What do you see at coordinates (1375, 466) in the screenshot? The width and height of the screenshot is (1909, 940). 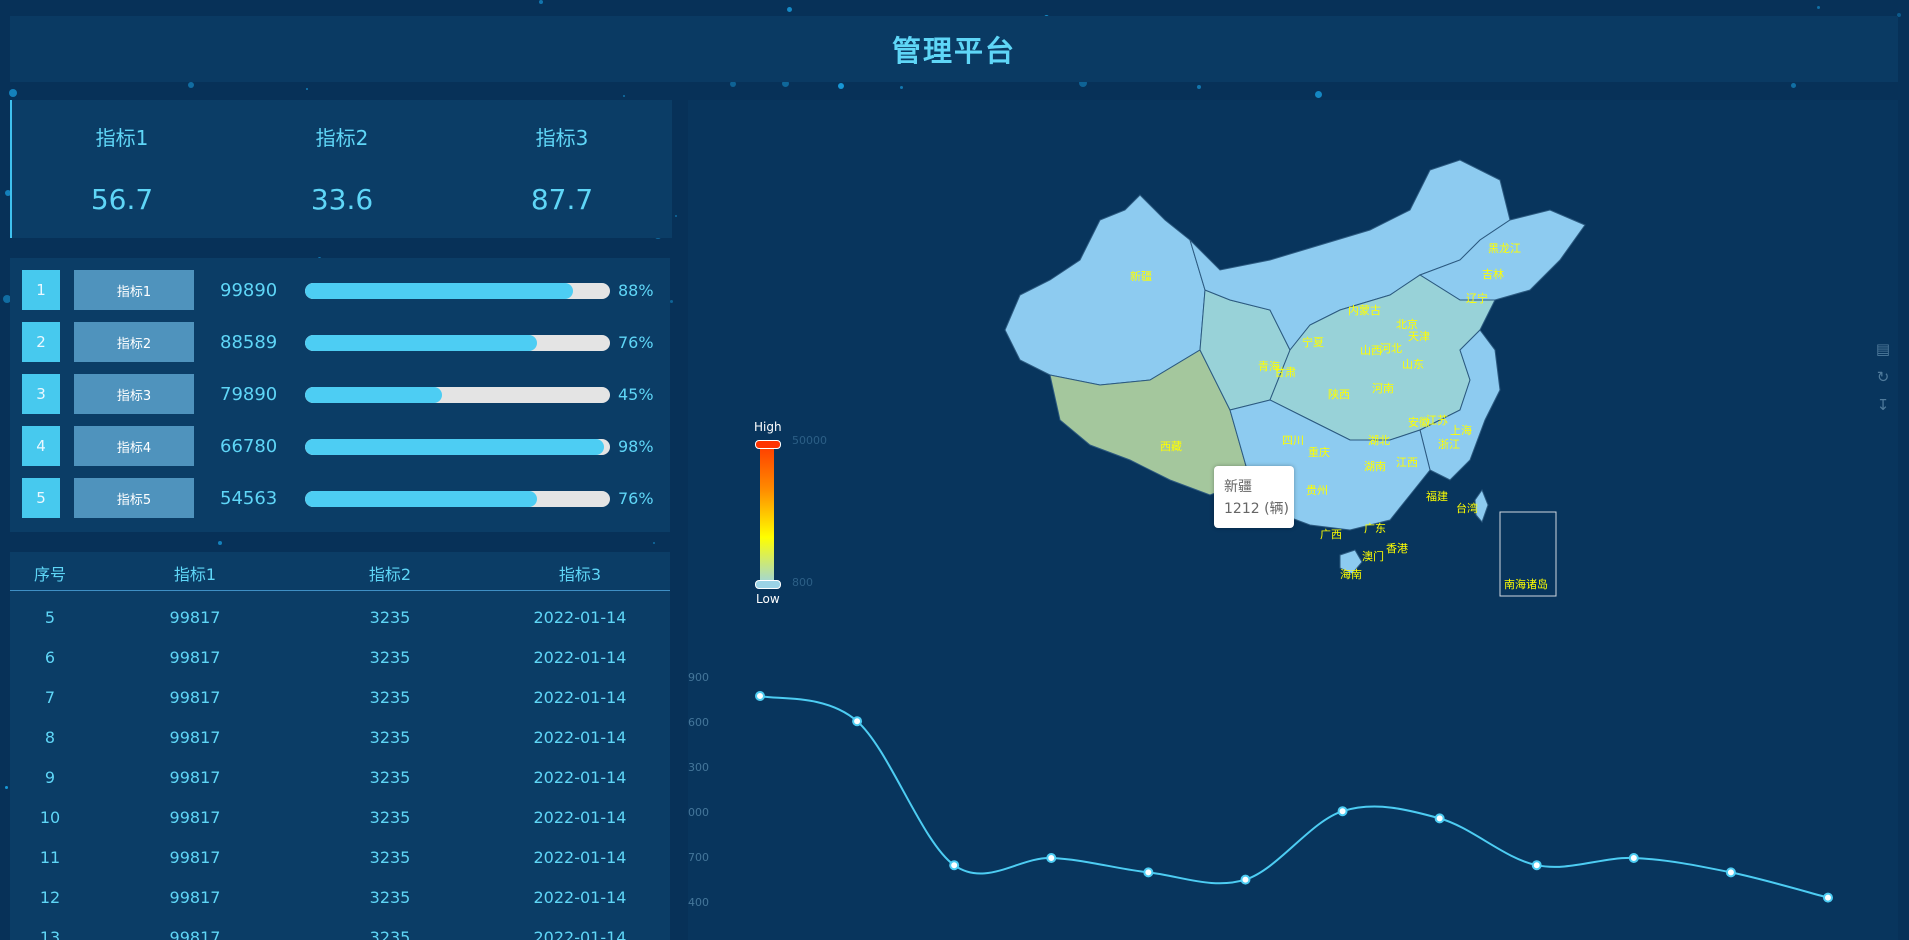 I see `province-label: 湖南` at bounding box center [1375, 466].